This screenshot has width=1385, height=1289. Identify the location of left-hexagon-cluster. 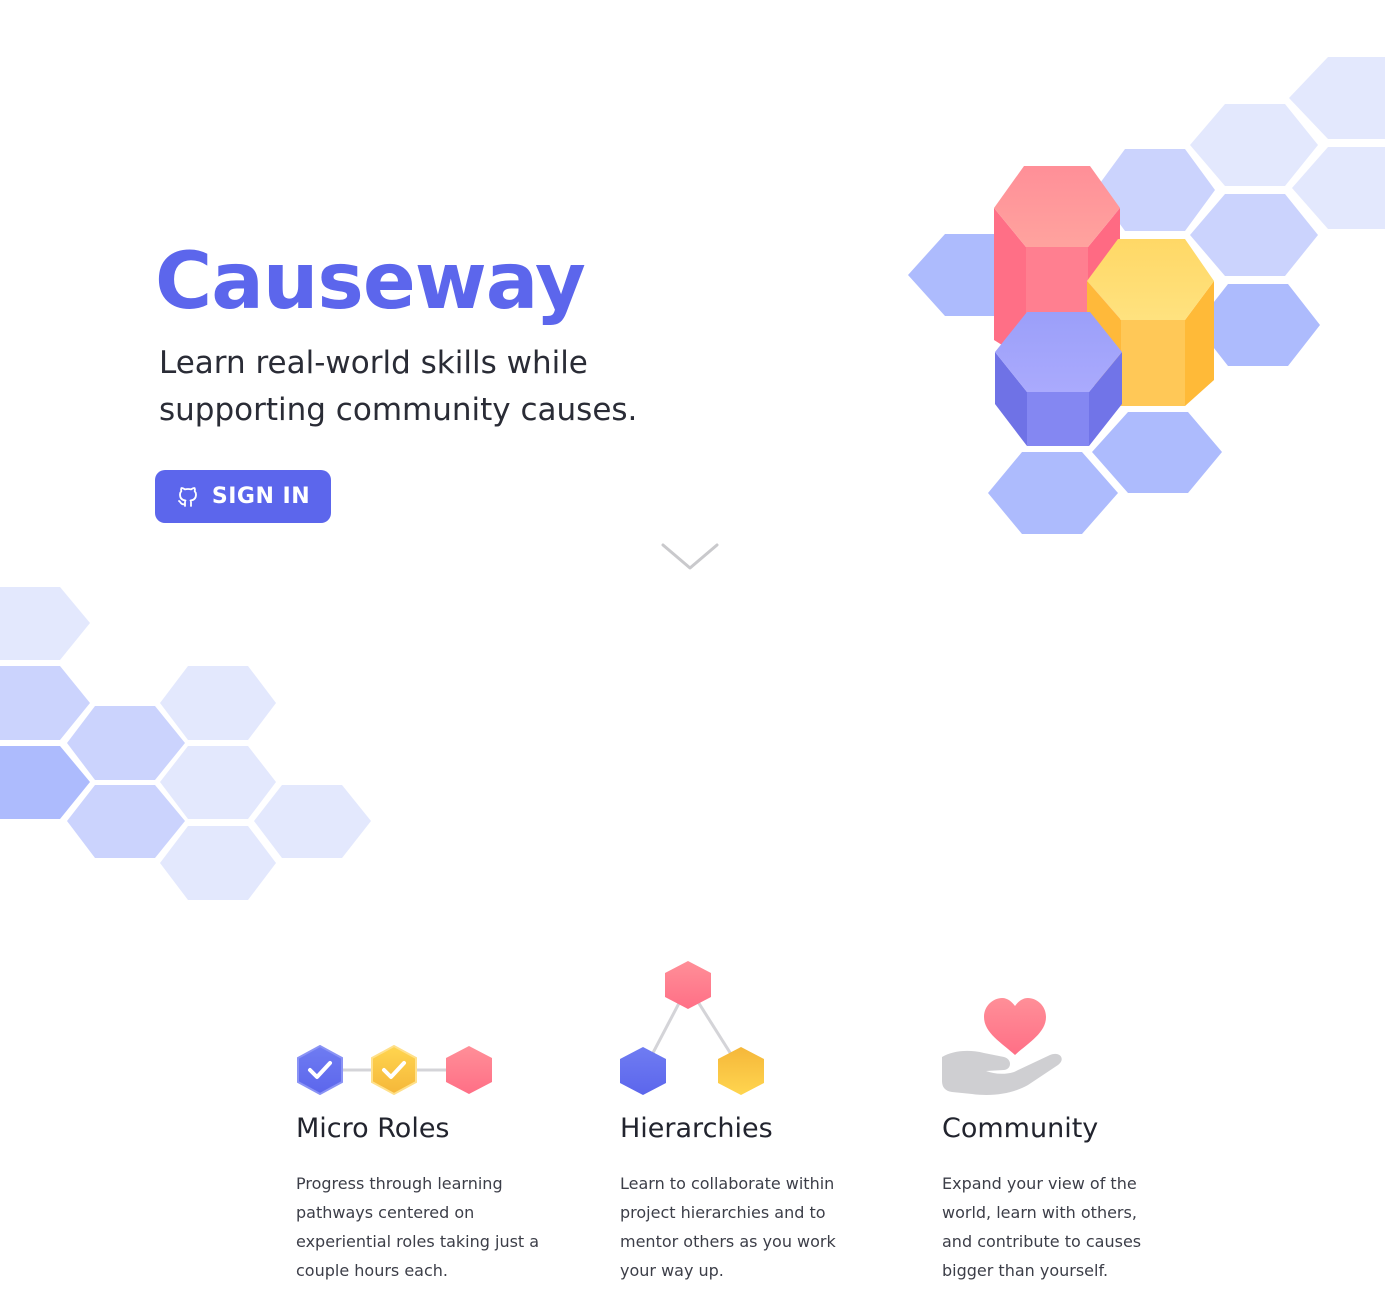
(185, 743).